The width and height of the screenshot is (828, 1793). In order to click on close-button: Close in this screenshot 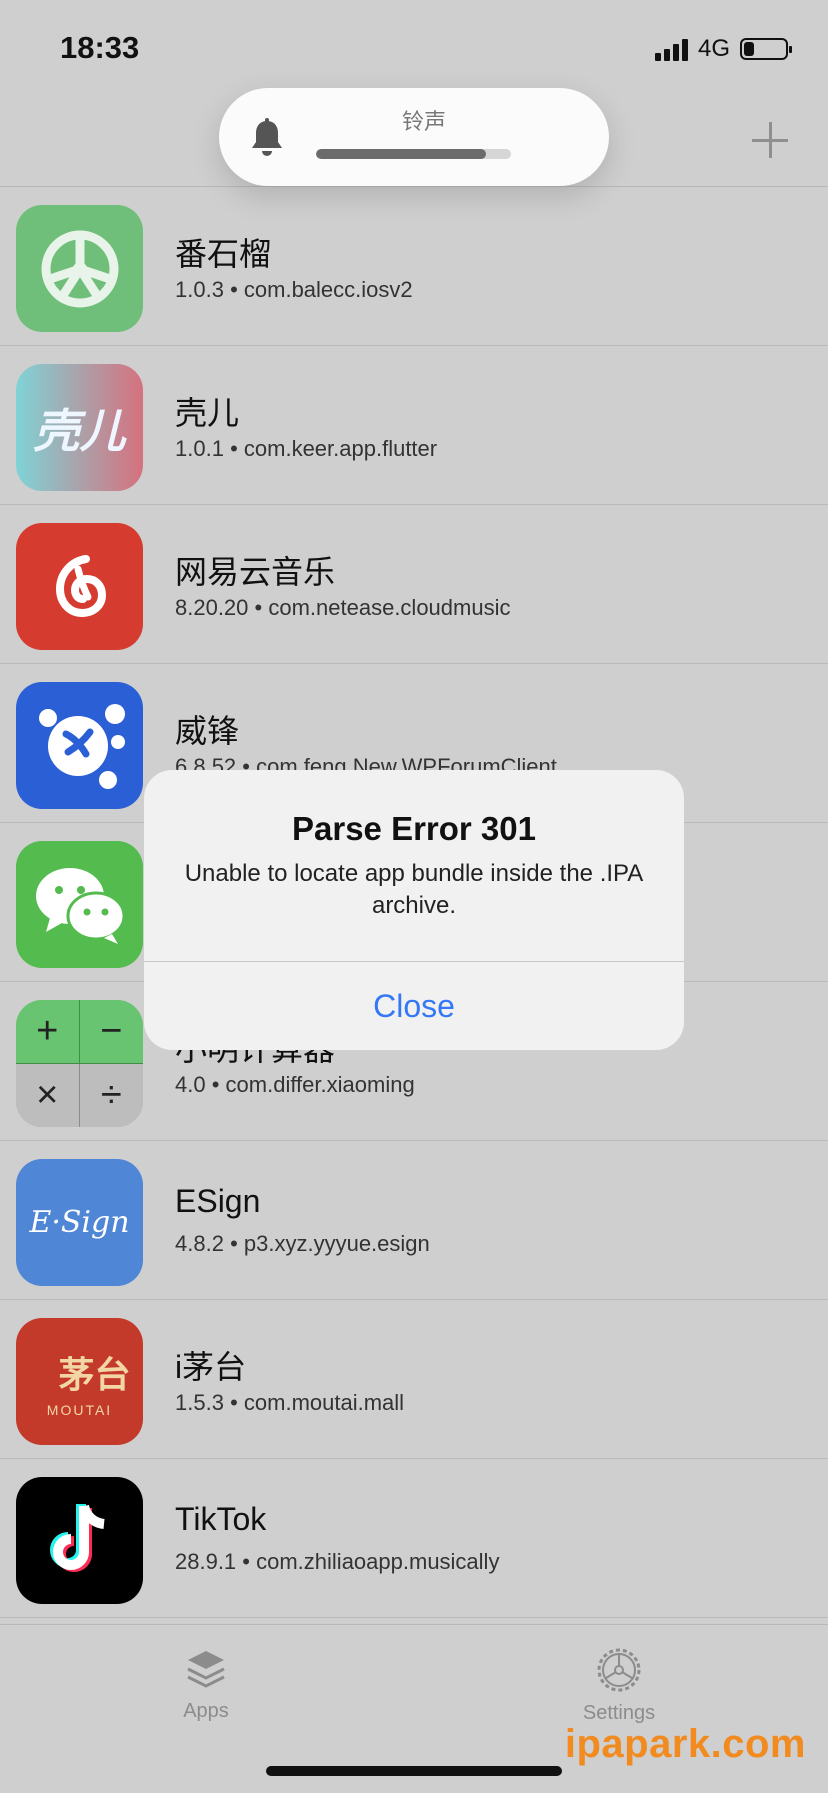, I will do `click(414, 1006)`.